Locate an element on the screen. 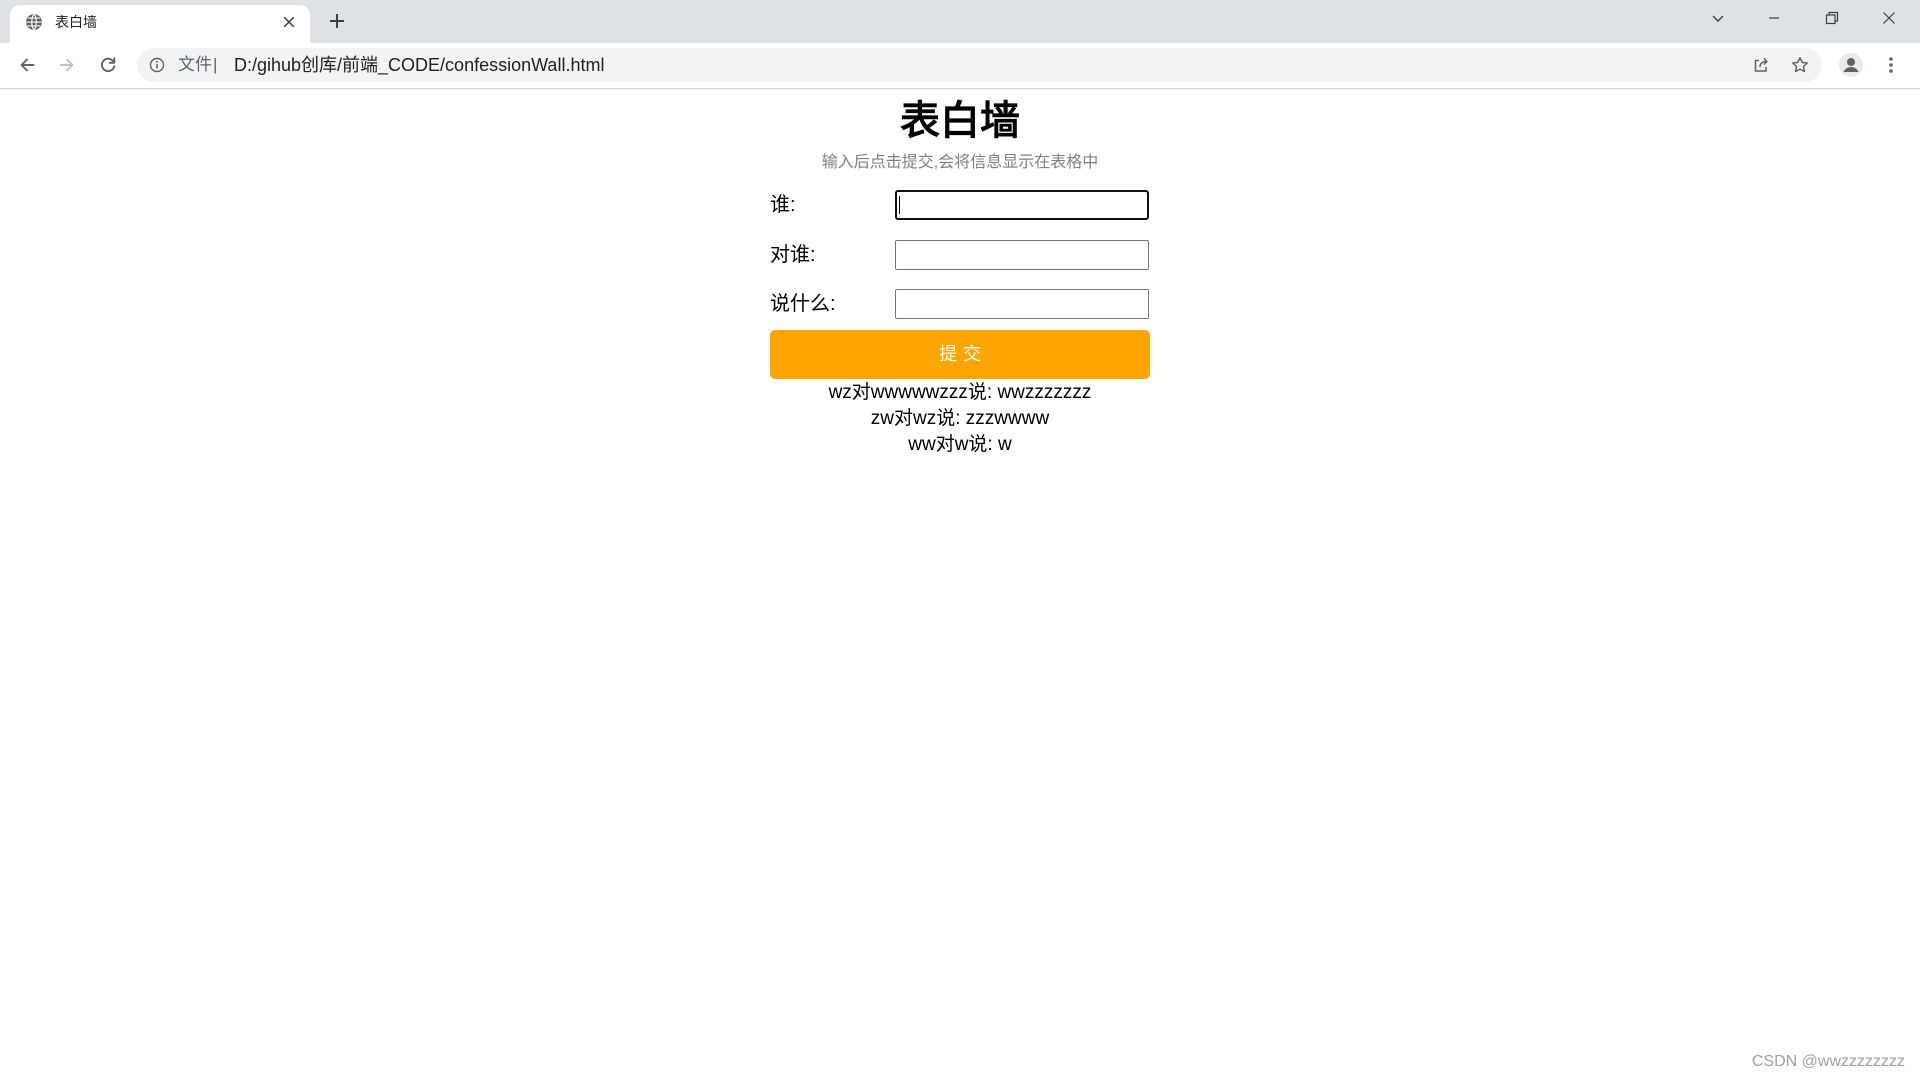 This screenshot has width=1920, height=1080. forward-arrow-icon is located at coordinates (67, 65).